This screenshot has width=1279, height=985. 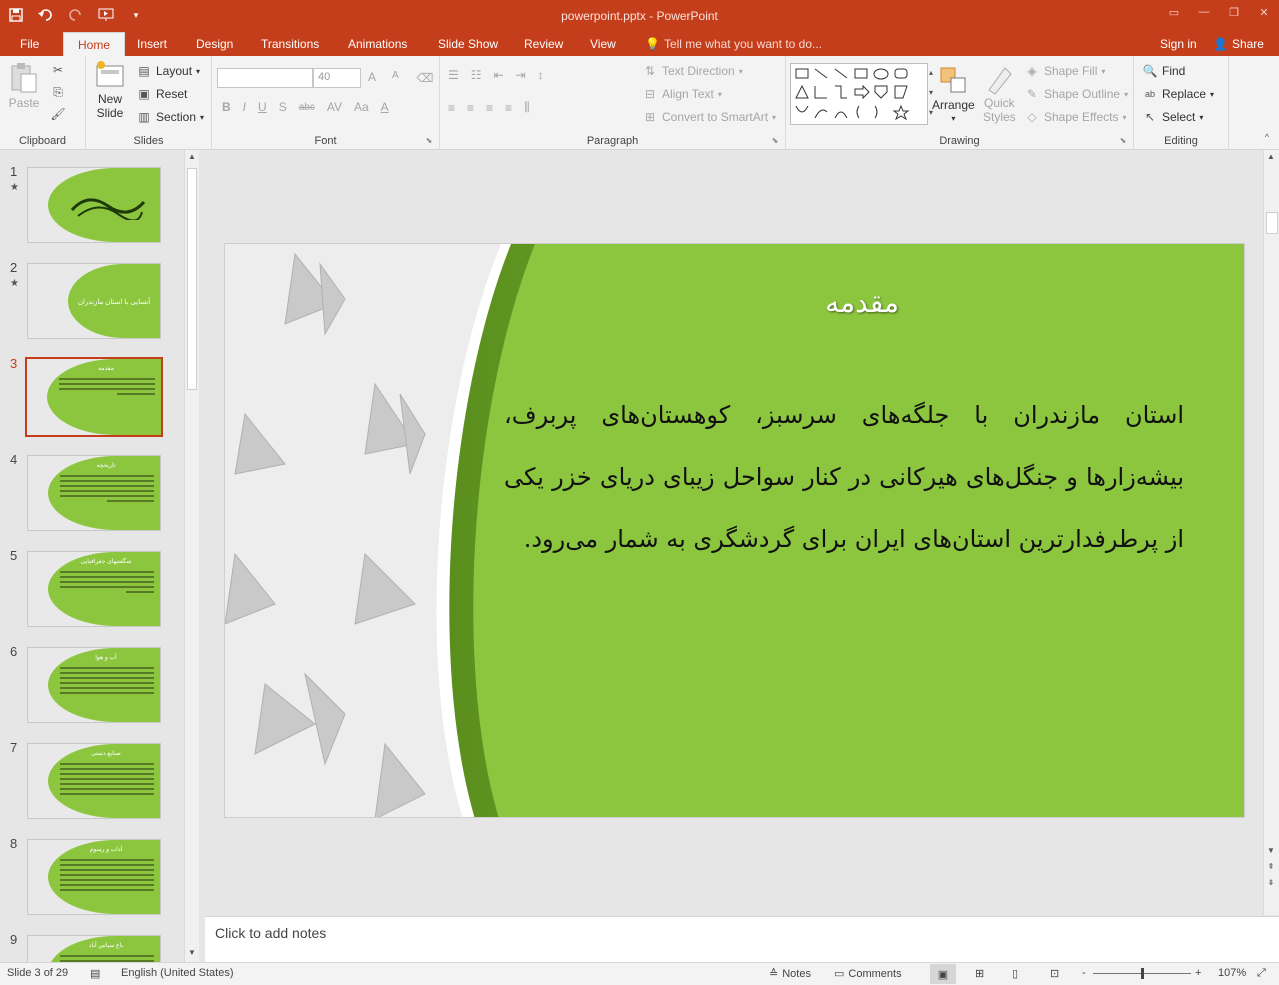 What do you see at coordinates (177, 973) in the screenshot?
I see `language-indicator: English (United States)` at bounding box center [177, 973].